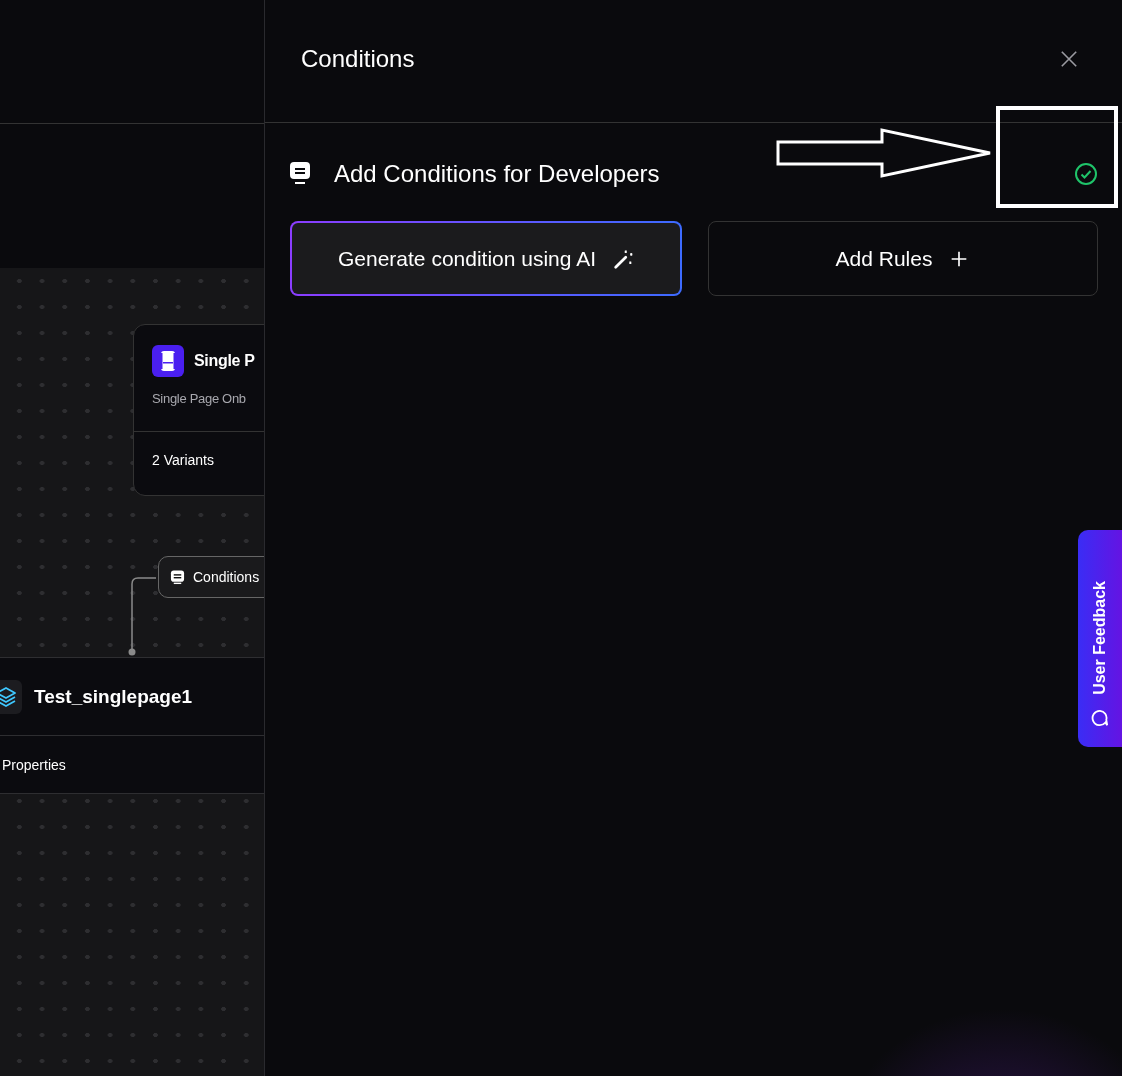  I want to click on feedback-tab: User Feedback, so click(1100, 638).